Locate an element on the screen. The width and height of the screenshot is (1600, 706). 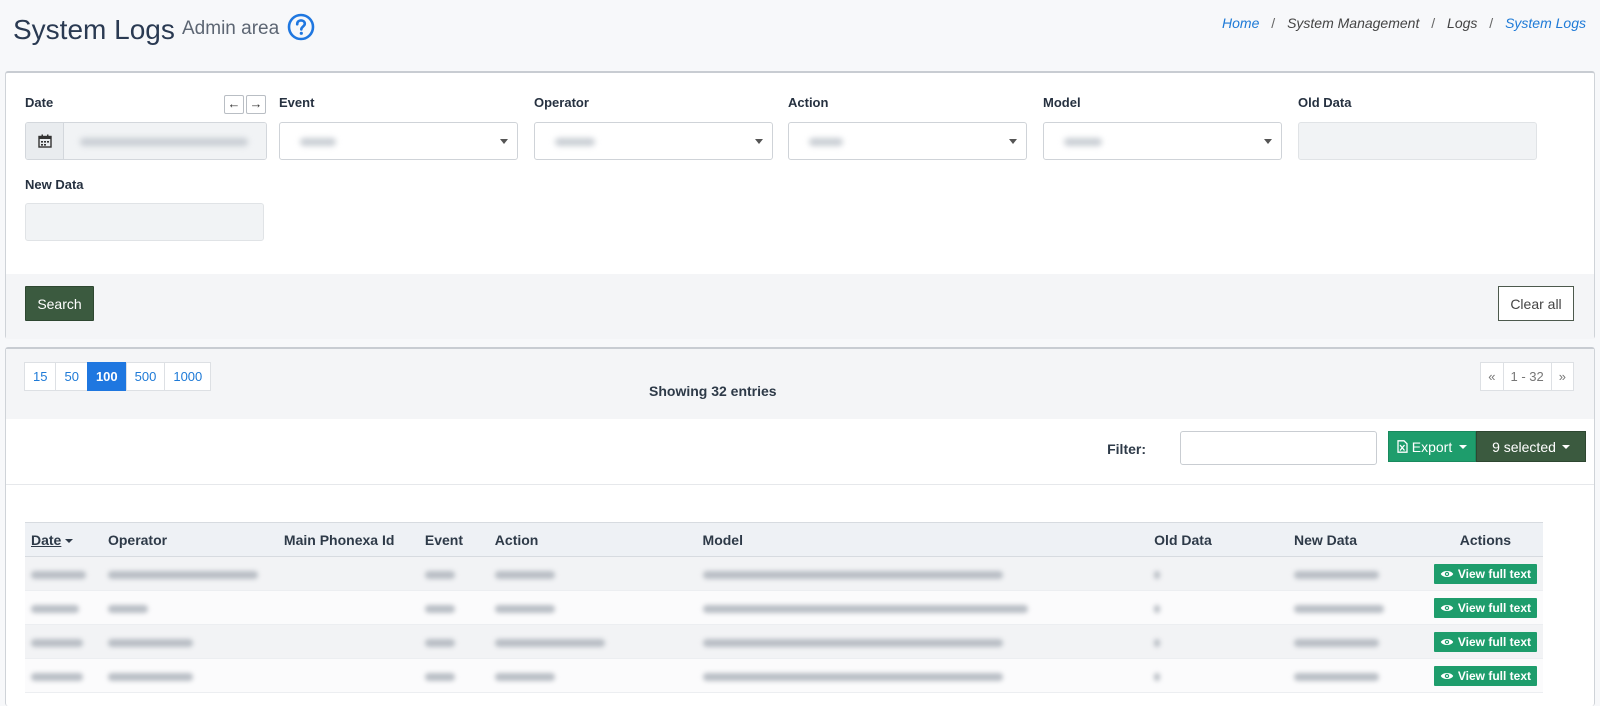
calendar-icon is located at coordinates (45, 141).